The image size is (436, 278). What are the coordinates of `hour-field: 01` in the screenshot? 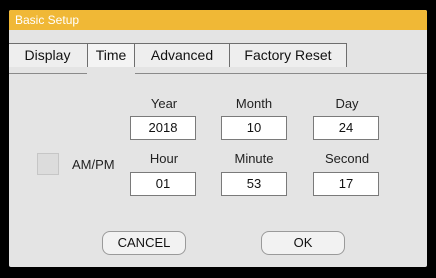 It's located at (163, 184).